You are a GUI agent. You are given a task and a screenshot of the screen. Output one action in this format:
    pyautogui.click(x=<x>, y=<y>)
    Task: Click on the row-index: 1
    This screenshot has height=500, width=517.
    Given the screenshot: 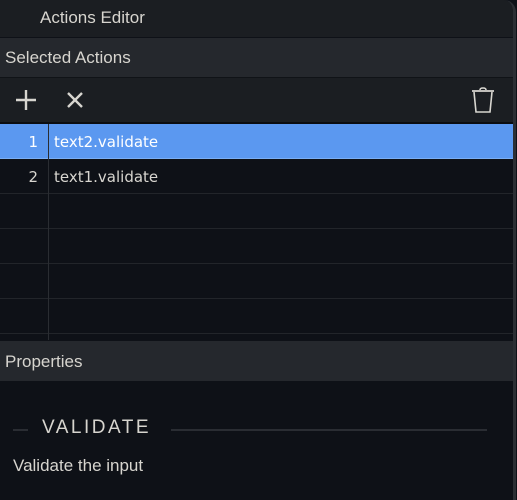 What is the action you would take?
    pyautogui.click(x=33, y=142)
    